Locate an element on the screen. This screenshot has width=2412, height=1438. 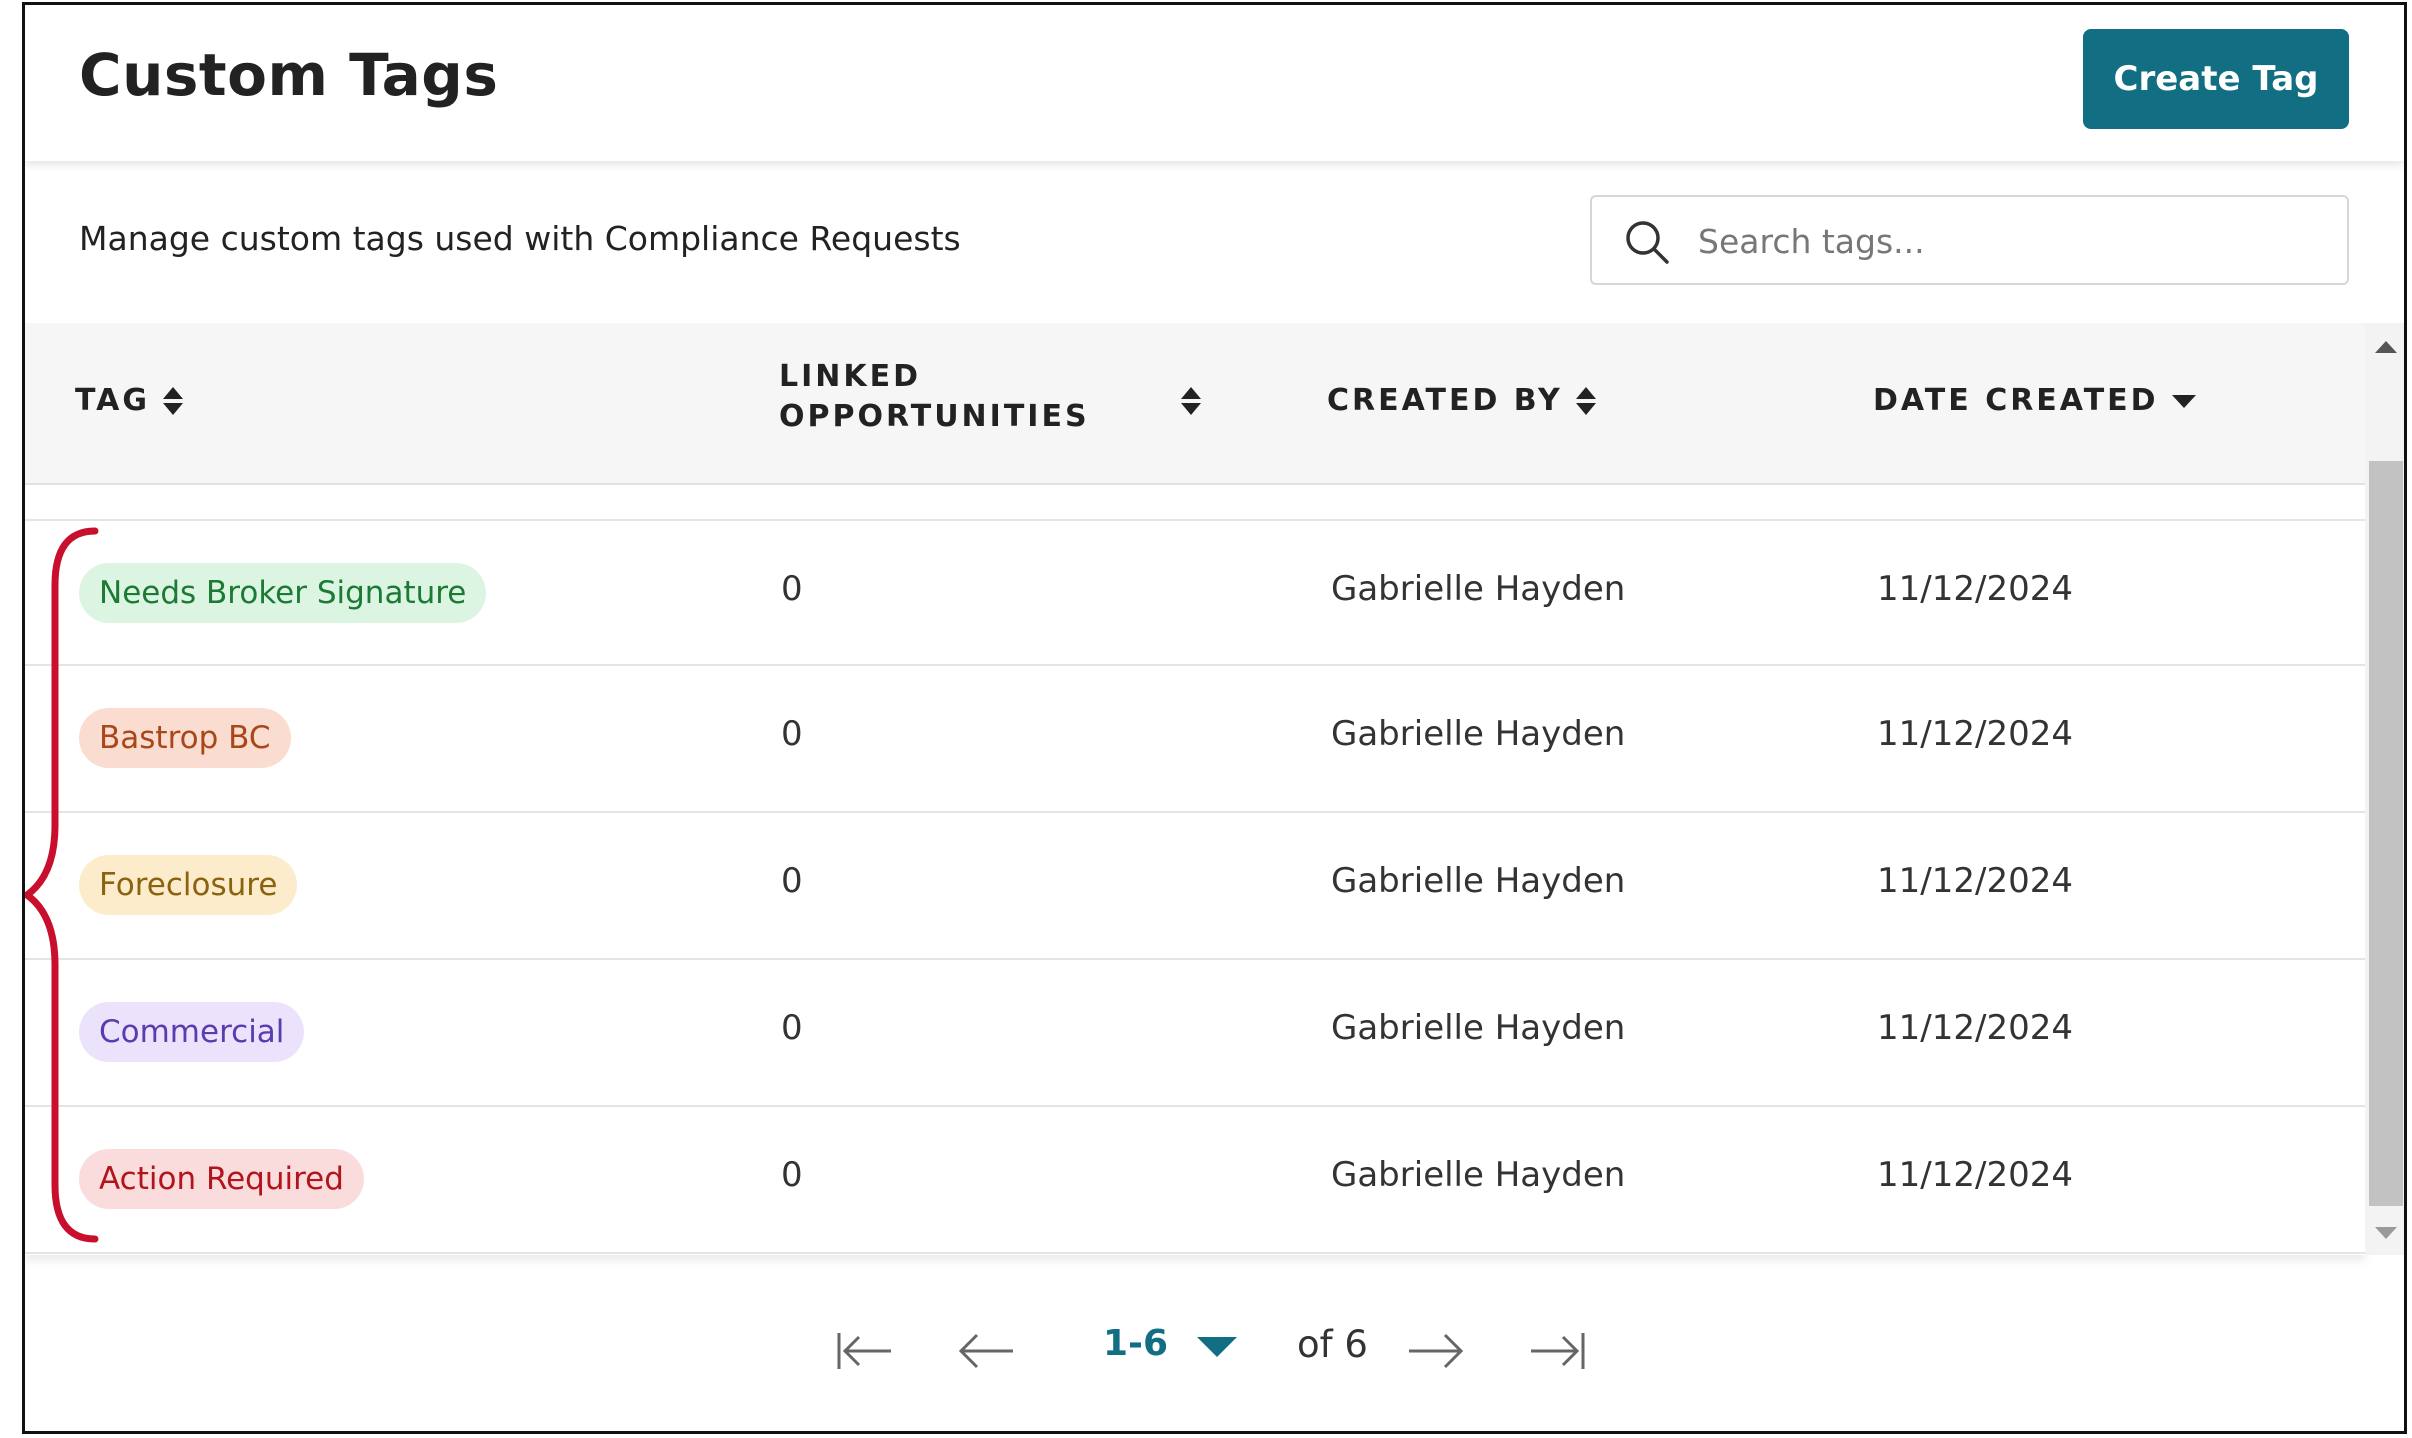
page-header: Custom Tags Create Tag is located at coordinates (1214, 83).